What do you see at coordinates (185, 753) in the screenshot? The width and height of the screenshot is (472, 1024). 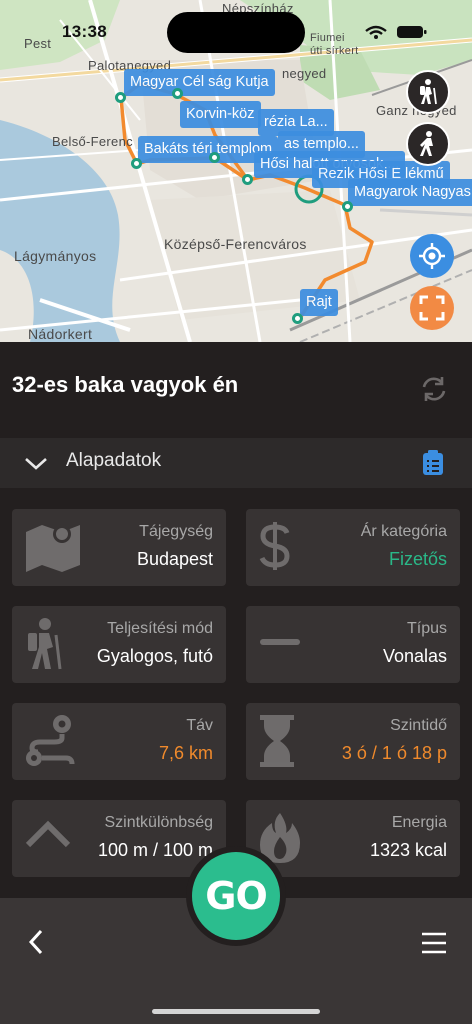 I see `card-value: 7,6 km` at bounding box center [185, 753].